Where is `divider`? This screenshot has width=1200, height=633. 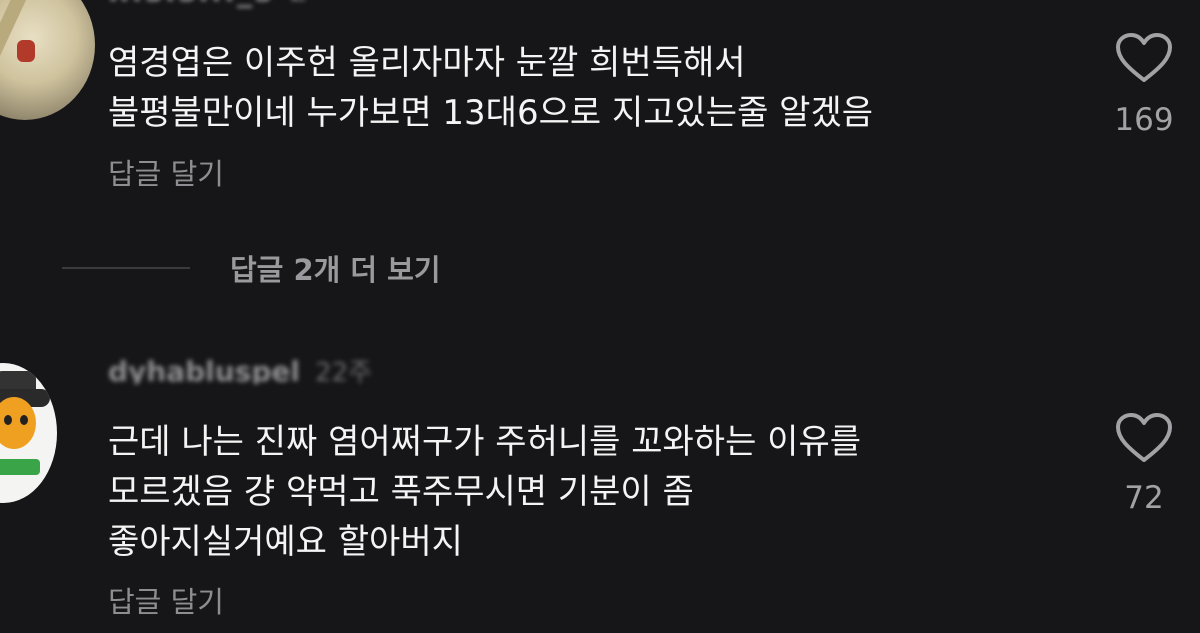 divider is located at coordinates (126, 268).